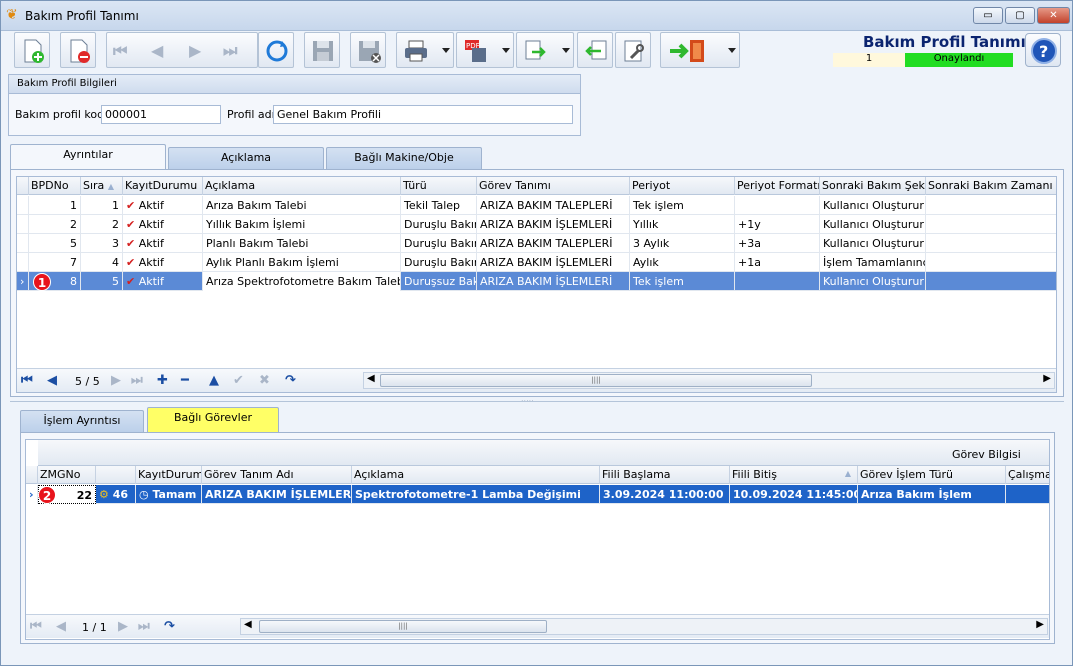  Describe the element at coordinates (1020, 15) in the screenshot. I see `maximize-button: ▢` at that location.